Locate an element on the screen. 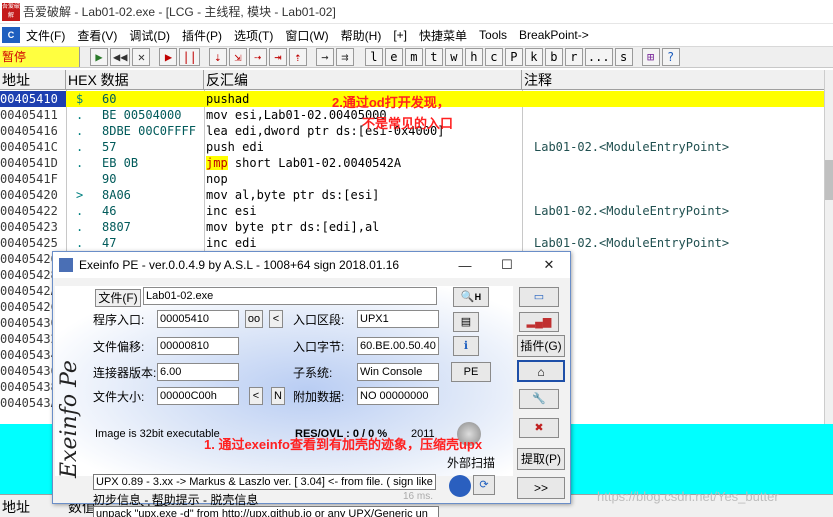  entry-point-field: 00005410 is located at coordinates (198, 319).